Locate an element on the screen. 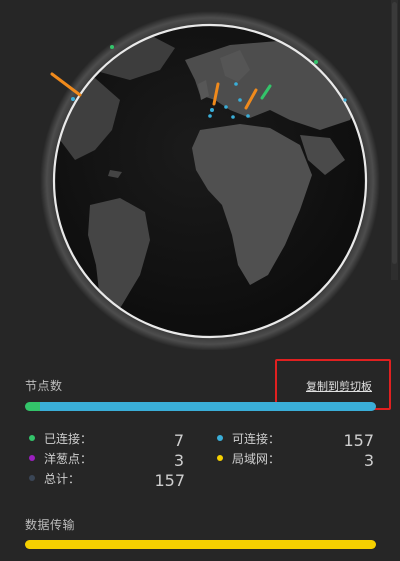  nodes-title: 节点数 is located at coordinates (44, 386).